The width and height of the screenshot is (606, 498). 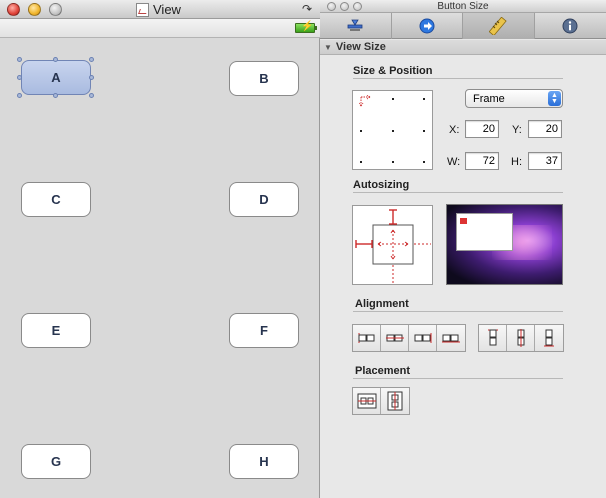 I want to click on align-baselines-button, so click(x=451, y=338).